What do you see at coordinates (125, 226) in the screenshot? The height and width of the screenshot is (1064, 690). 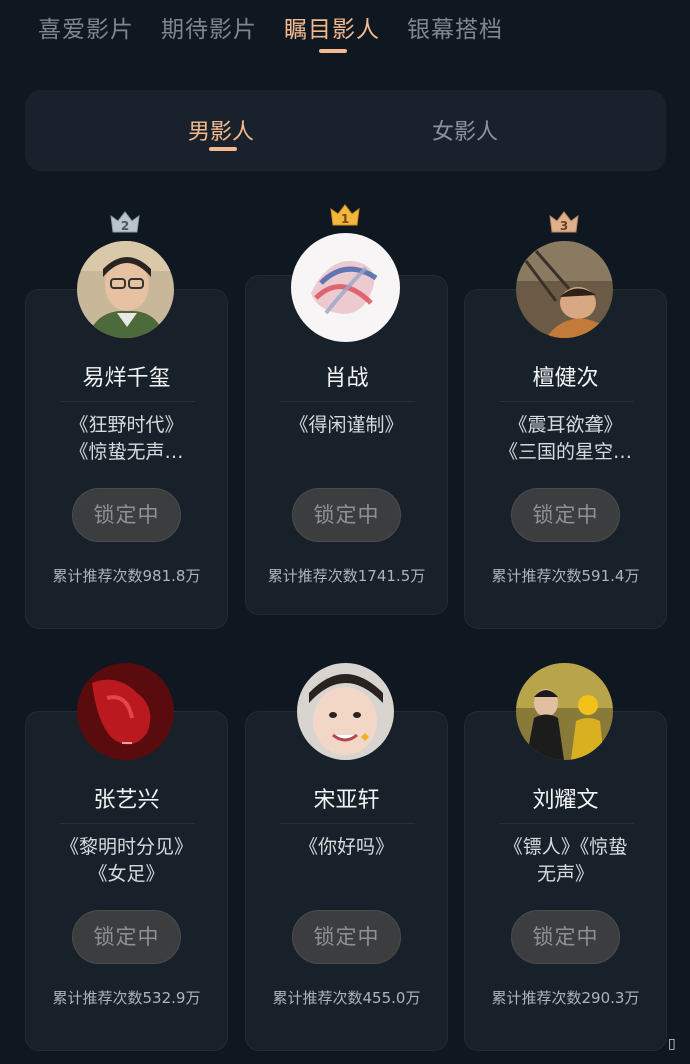 I see `rank-label: 2` at bounding box center [125, 226].